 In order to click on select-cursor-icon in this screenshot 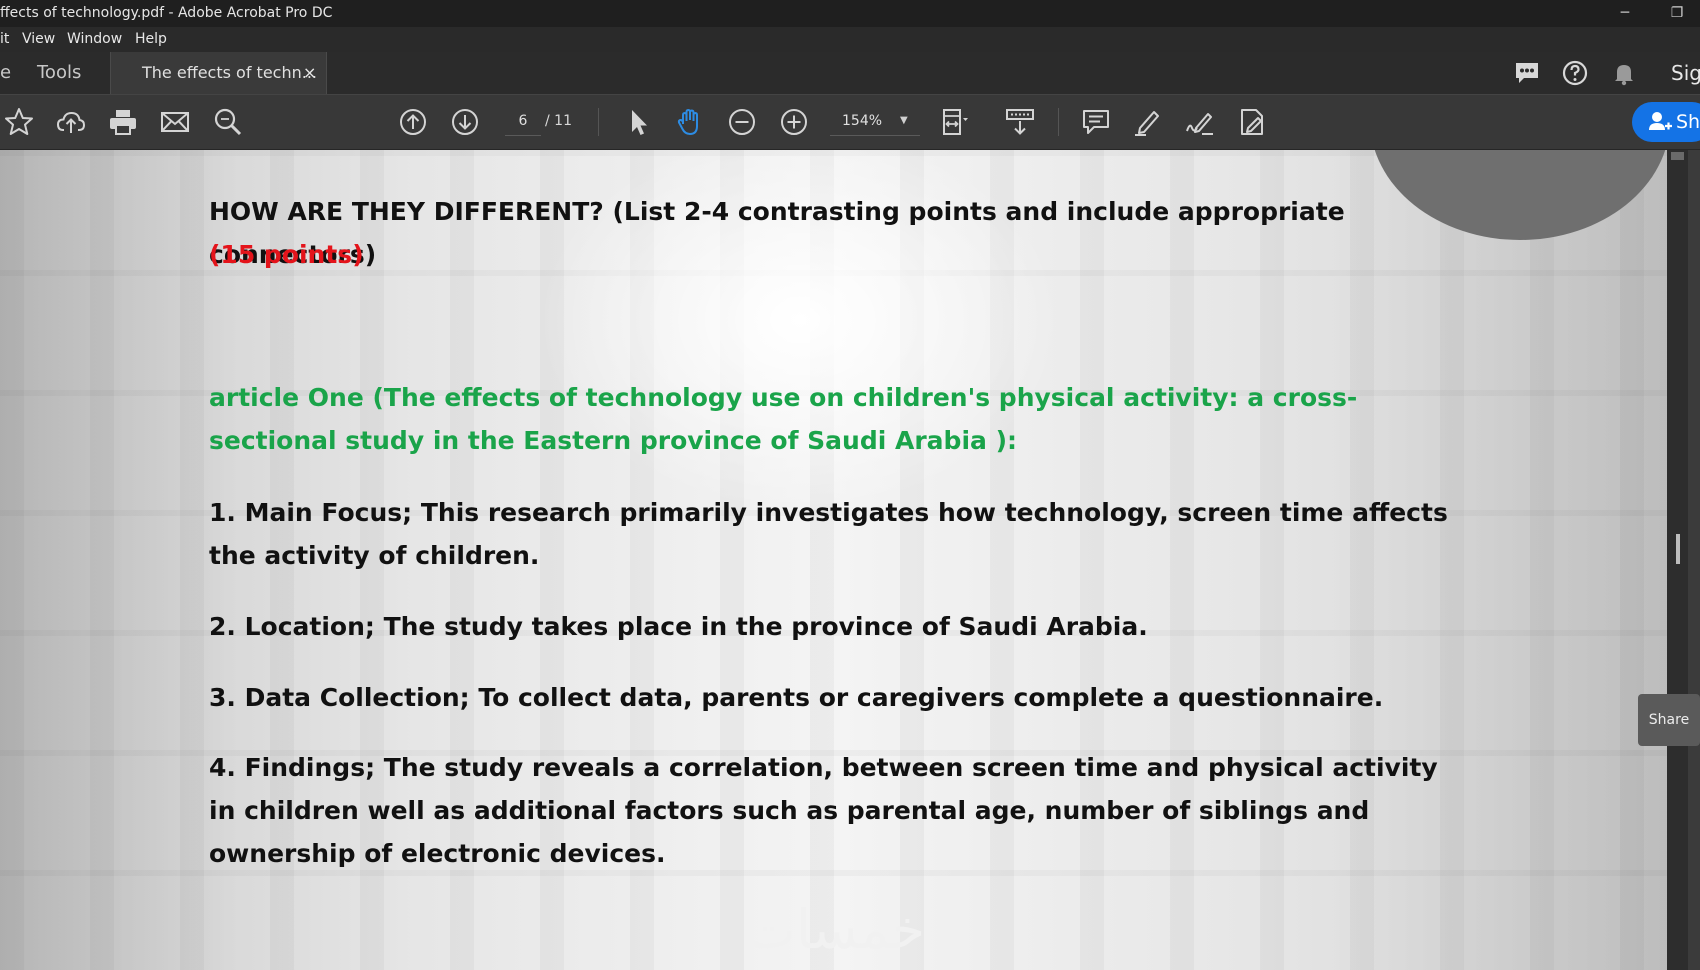, I will do `click(638, 122)`.